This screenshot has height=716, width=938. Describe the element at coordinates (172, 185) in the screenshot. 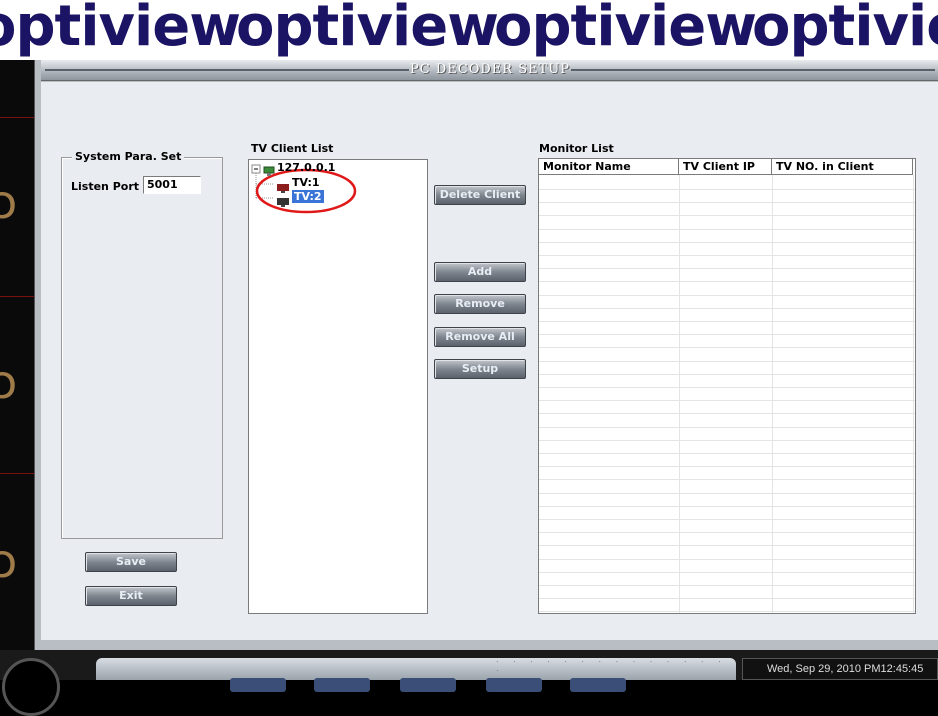

I see `listen-port-input: 5001` at that location.